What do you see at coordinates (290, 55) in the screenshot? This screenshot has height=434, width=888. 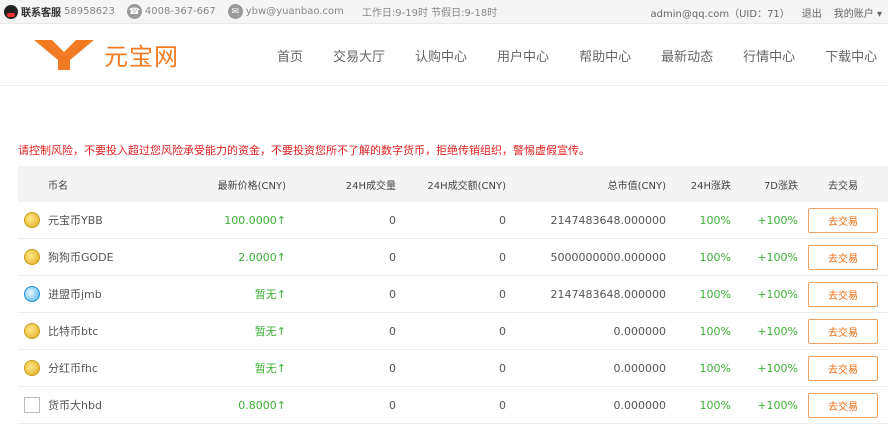 I see `nav-home: 首页` at bounding box center [290, 55].